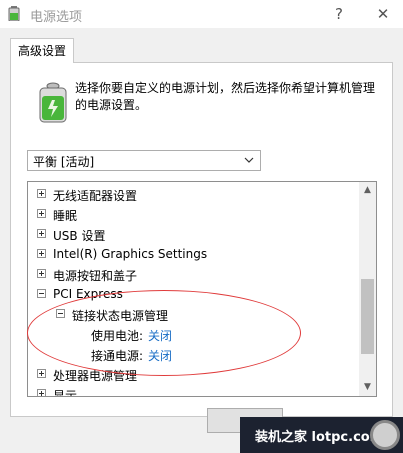 The image size is (403, 453). I want to click on tree-item-wireless: 无线适配器设置, so click(193, 194).